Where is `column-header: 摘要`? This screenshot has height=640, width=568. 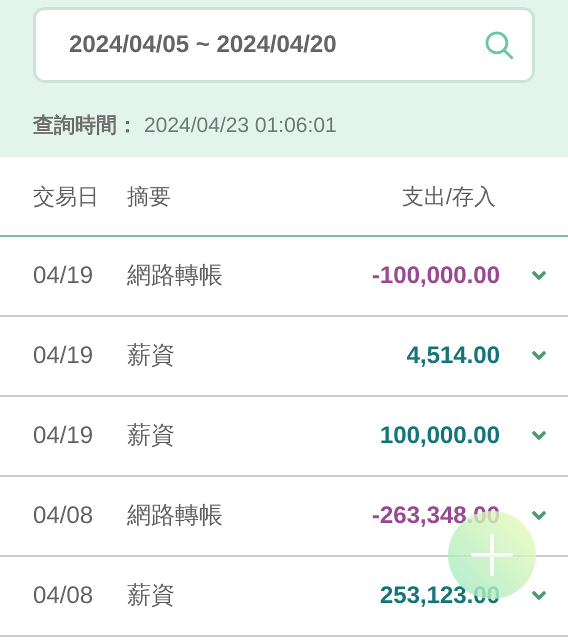 column-header: 摘要 is located at coordinates (149, 196).